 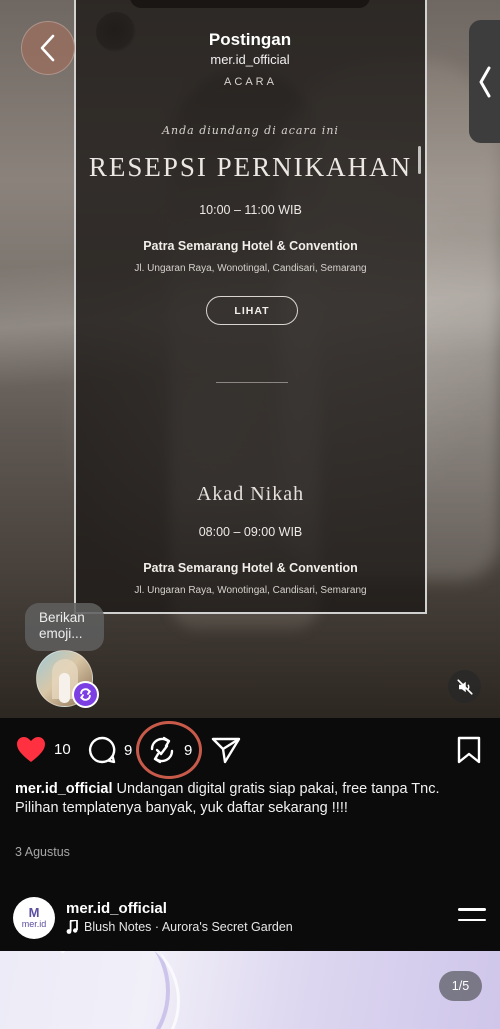 I want to click on now-playing-track-label: Blush Notes · Aurora's Secret Garden, so click(x=188, y=927).